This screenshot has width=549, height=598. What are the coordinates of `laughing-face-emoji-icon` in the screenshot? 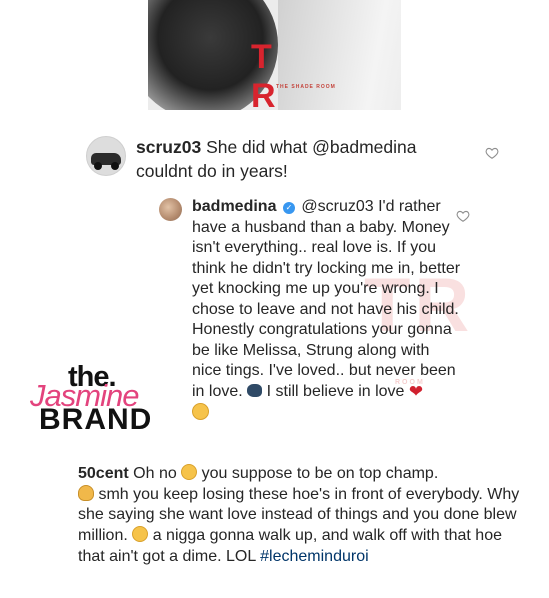 It's located at (140, 534).